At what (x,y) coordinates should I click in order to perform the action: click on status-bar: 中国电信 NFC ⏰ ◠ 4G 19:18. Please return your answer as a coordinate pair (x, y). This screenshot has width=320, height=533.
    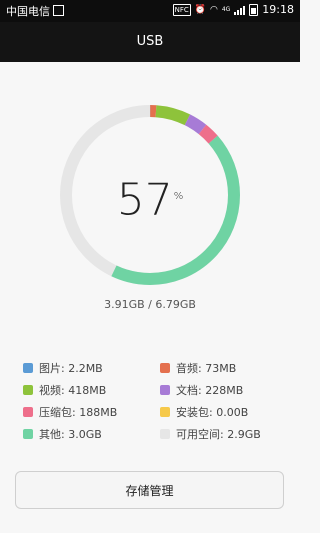
    Looking at the image, I should click on (150, 11).